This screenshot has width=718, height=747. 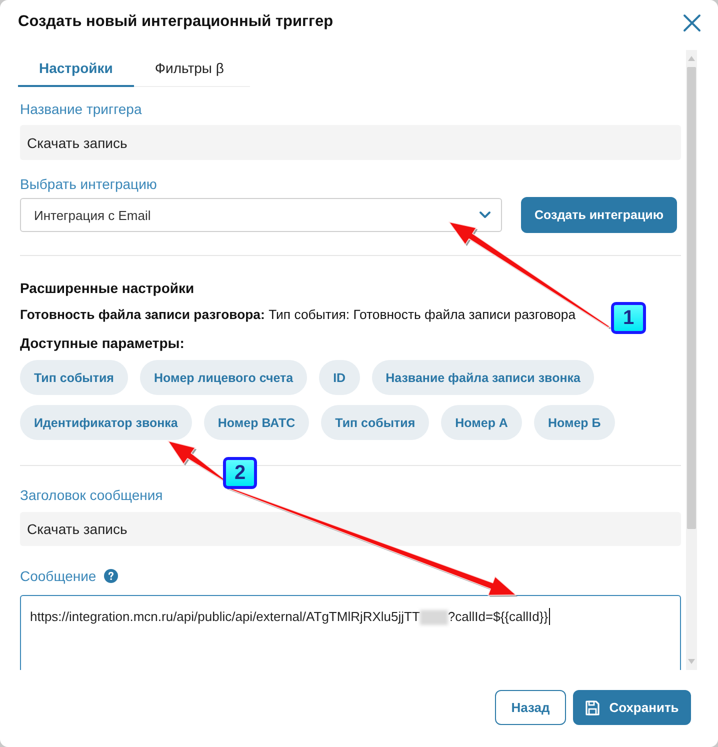 What do you see at coordinates (339, 377) in the screenshot?
I see `parameter-chip: ID` at bounding box center [339, 377].